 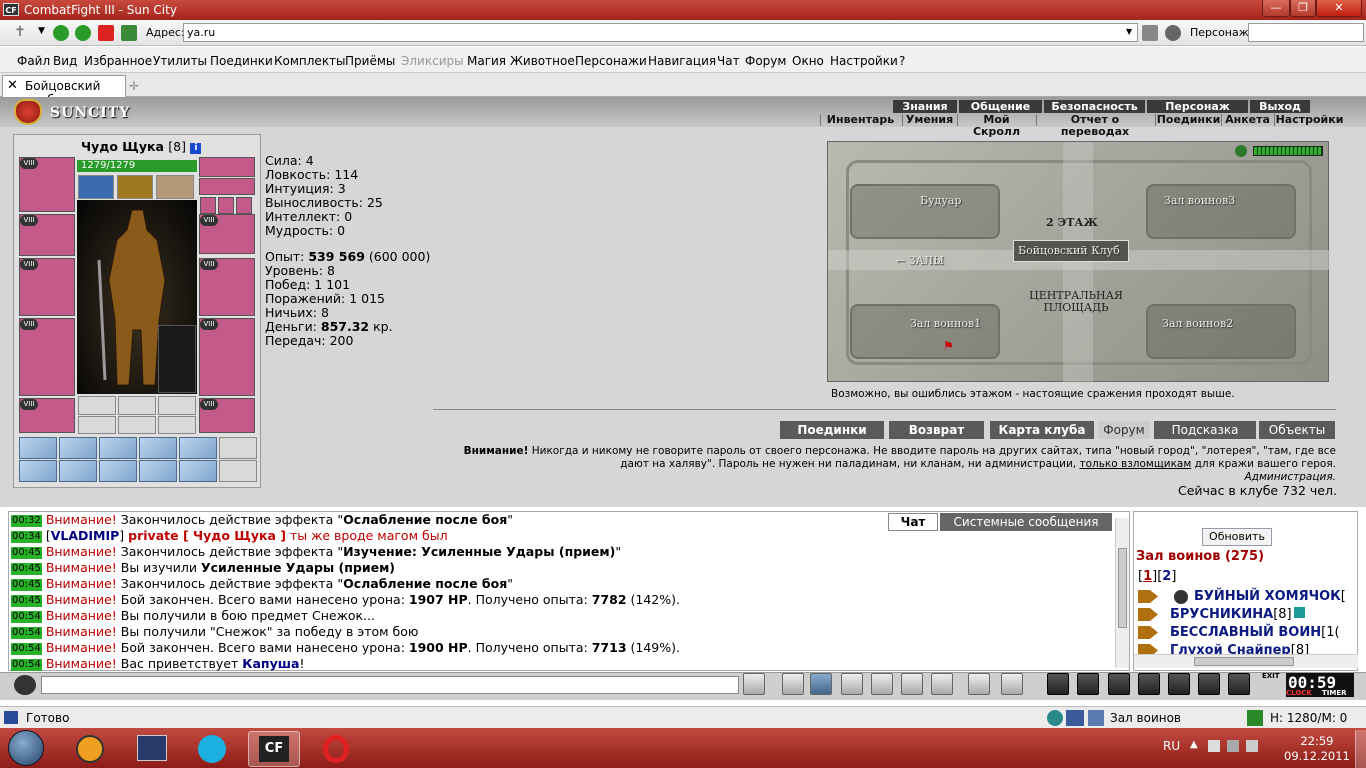 What do you see at coordinates (26, 748) in the screenshot?
I see `start-button` at bounding box center [26, 748].